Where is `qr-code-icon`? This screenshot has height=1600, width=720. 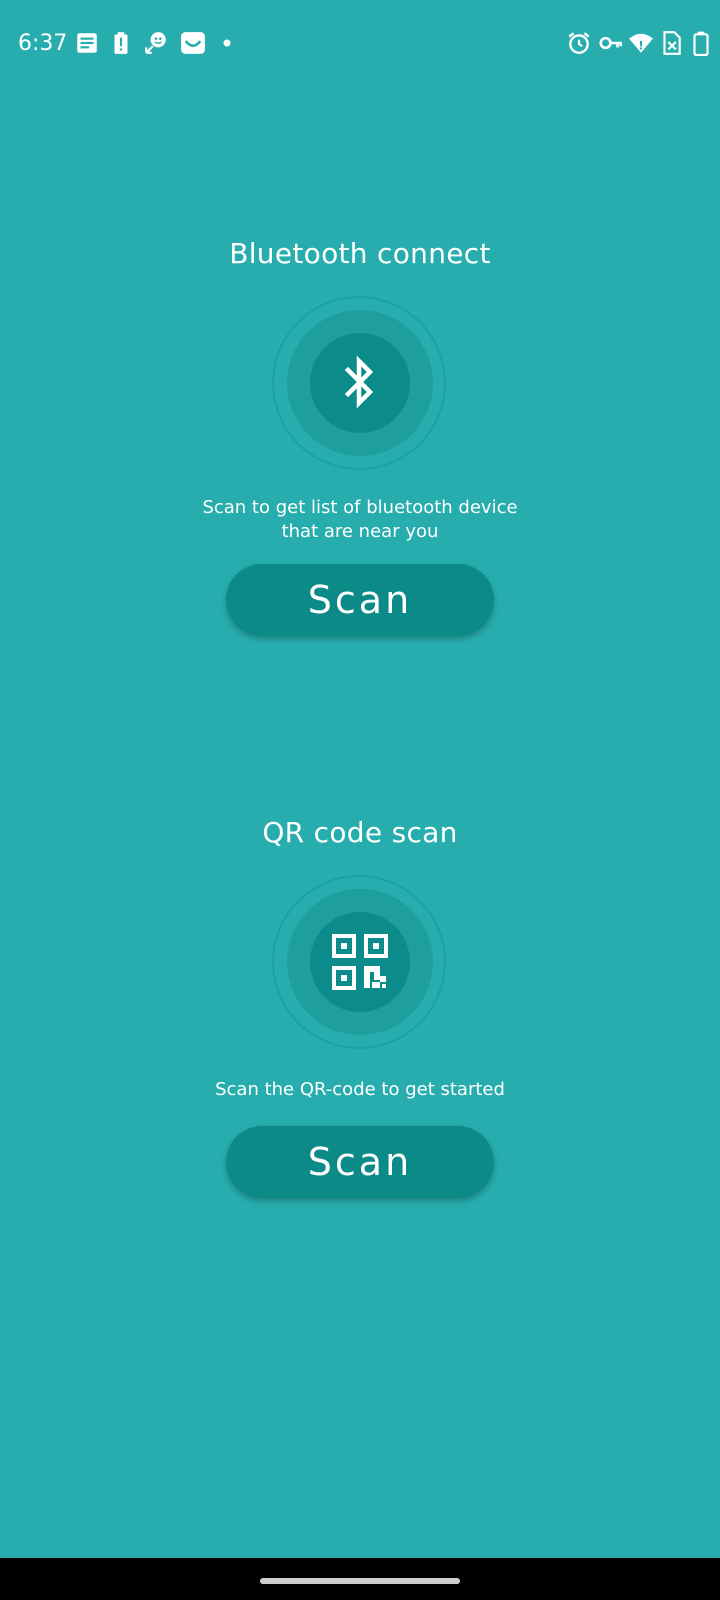
qr-code-icon is located at coordinates (360, 962).